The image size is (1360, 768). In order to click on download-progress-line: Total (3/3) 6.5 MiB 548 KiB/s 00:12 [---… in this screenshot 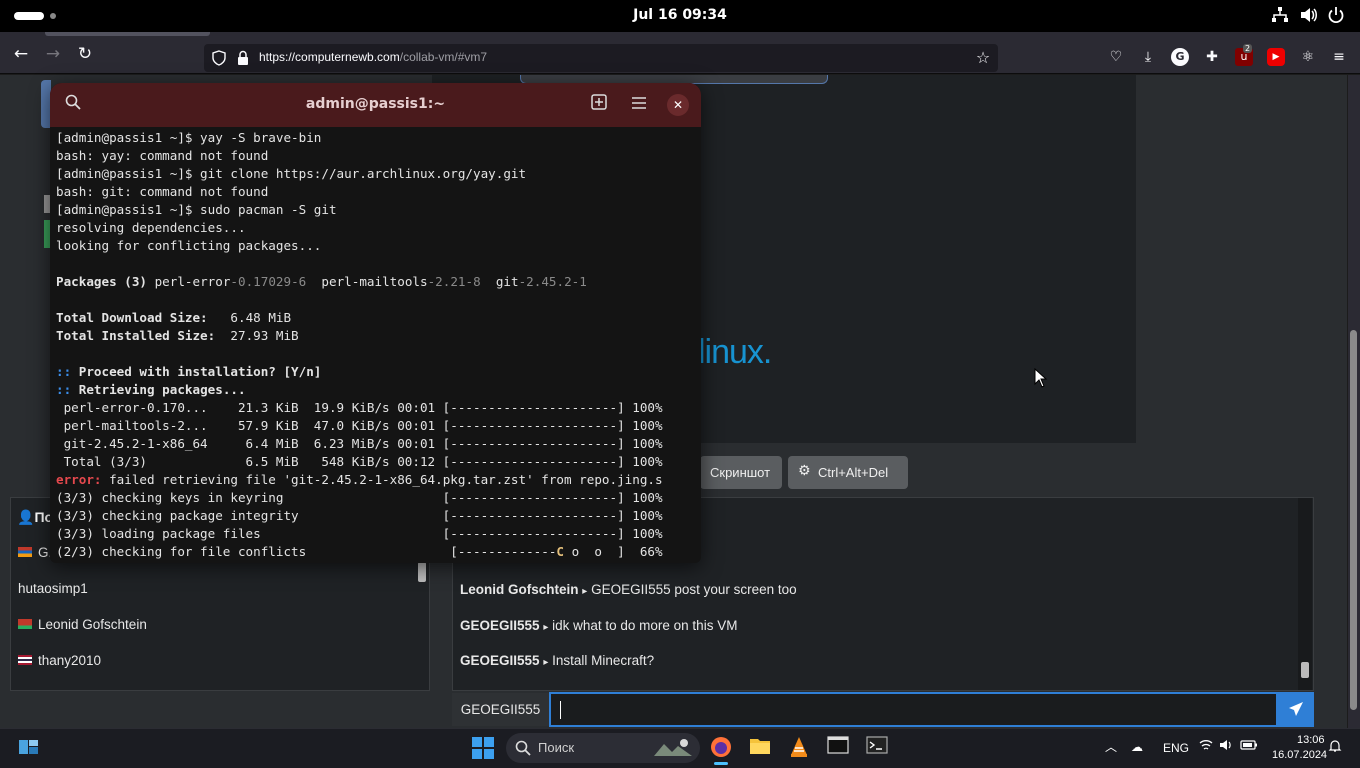, I will do `click(359, 461)`.